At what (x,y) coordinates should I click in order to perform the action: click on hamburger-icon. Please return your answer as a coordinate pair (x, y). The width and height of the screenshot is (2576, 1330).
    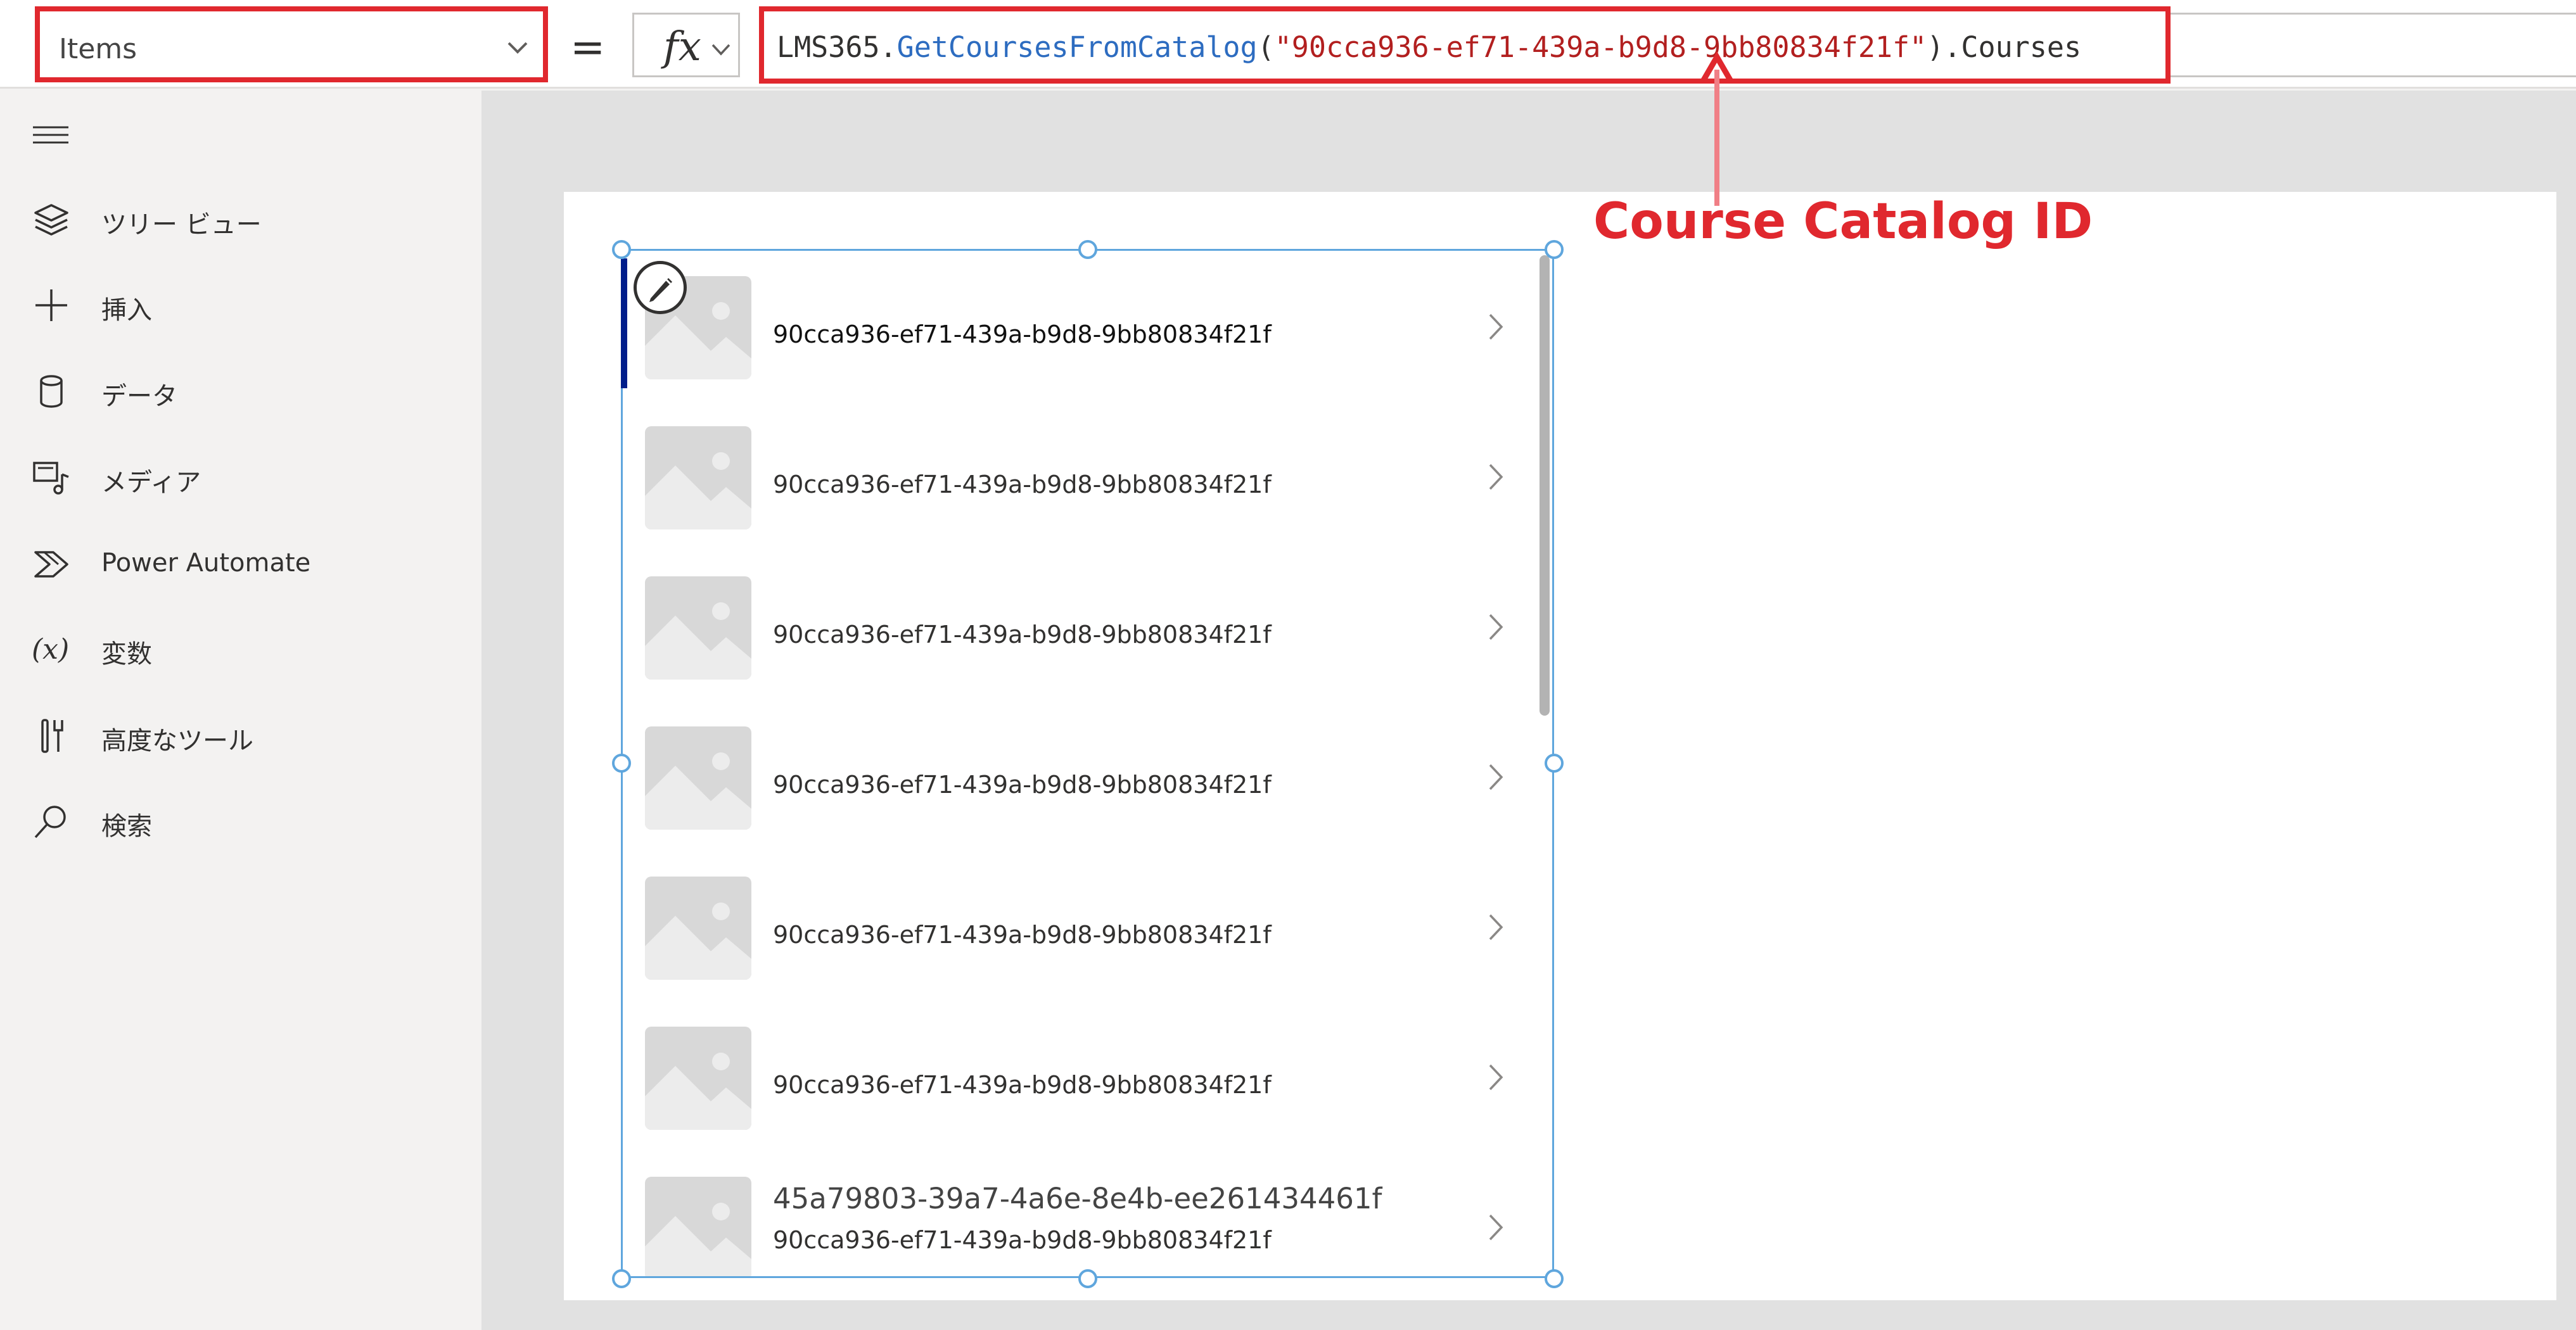
    Looking at the image, I should click on (51, 135).